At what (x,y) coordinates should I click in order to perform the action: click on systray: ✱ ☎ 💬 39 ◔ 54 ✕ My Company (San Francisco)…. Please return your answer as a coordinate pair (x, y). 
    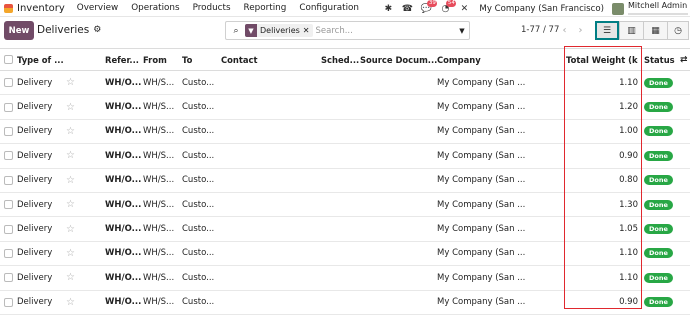
    Looking at the image, I should click on (532, 8).